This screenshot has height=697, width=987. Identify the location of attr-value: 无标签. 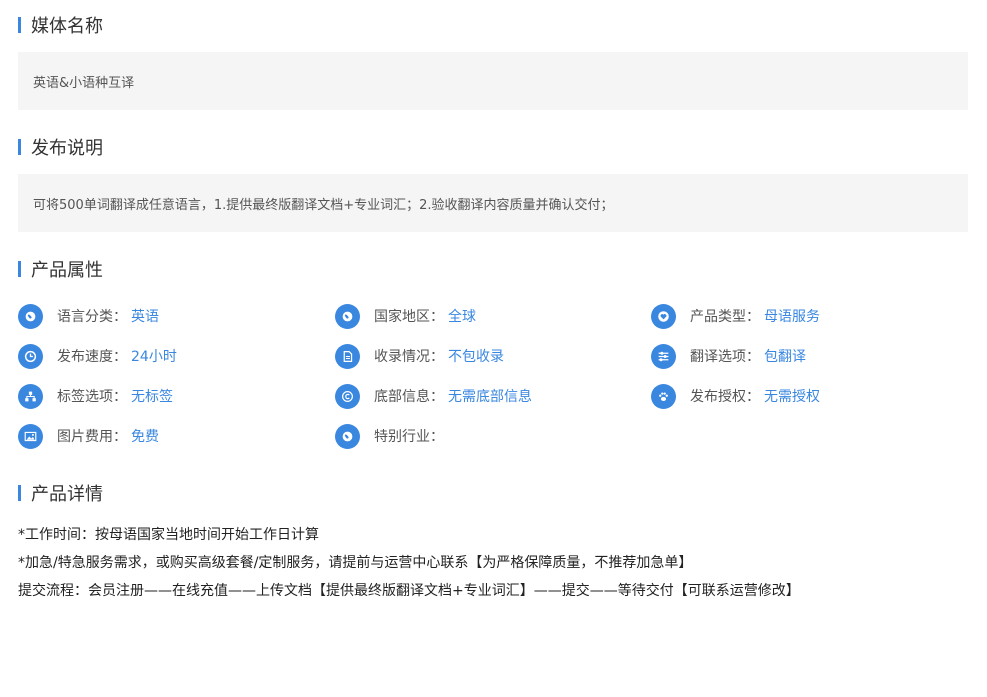
(152, 397).